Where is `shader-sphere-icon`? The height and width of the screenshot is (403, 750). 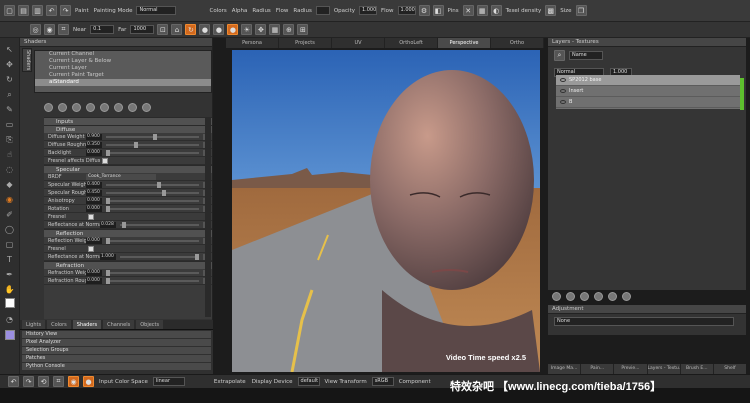 shader-sphere-icon is located at coordinates (48, 107).